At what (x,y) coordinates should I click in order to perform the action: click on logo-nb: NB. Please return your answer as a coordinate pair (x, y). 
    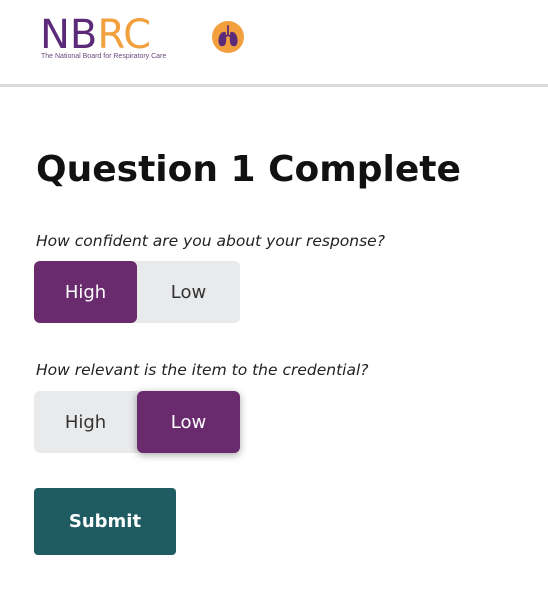
    Looking at the image, I should click on (69, 35).